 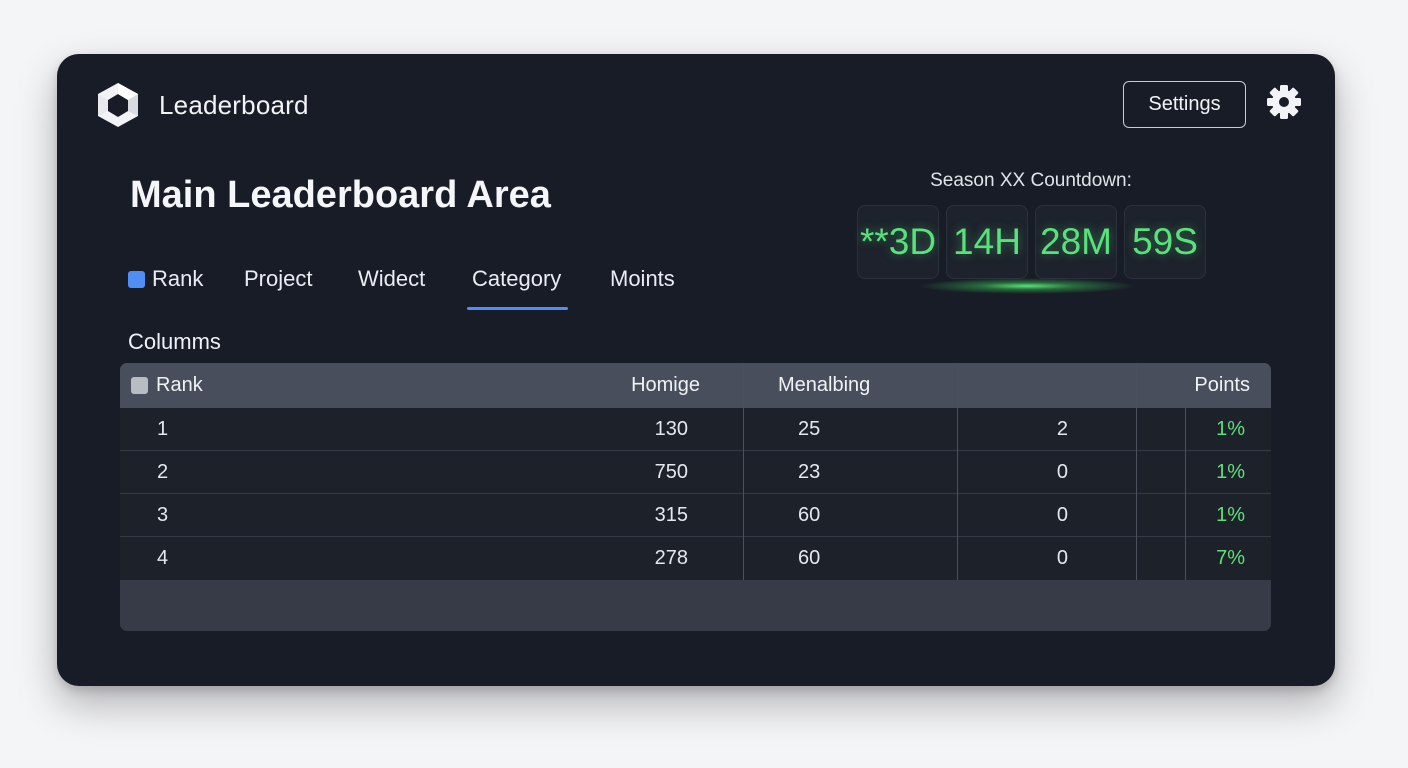 What do you see at coordinates (340, 195) in the screenshot?
I see `page-title: Main Leaderboard Area` at bounding box center [340, 195].